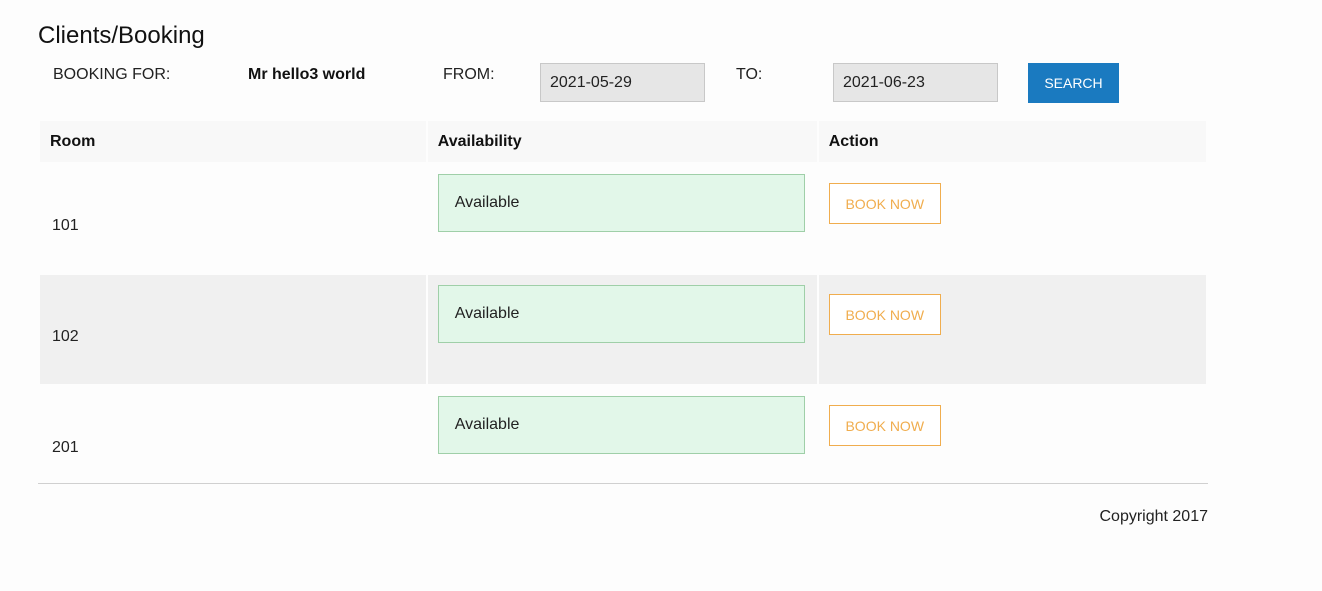 The image size is (1322, 591). Describe the element at coordinates (1012, 141) in the screenshot. I see `action-column-header: Action` at that location.